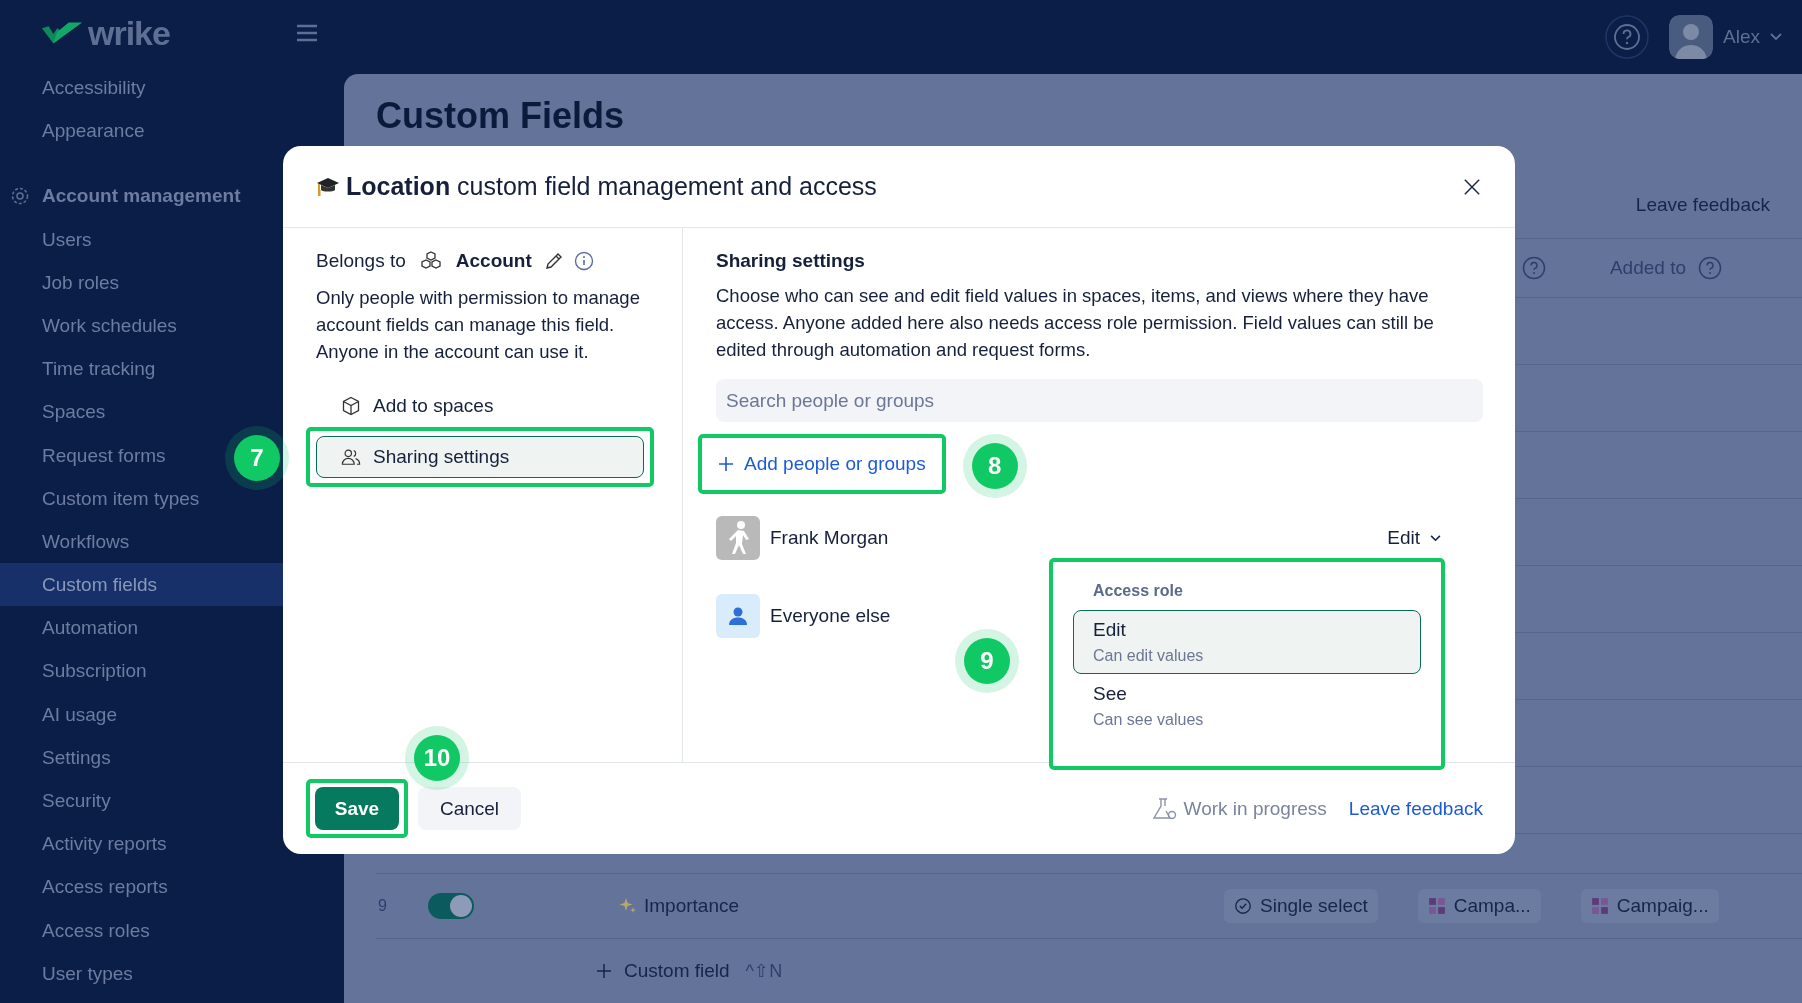 This screenshot has width=1802, height=1003. I want to click on search-field: Search people or groups, so click(1099, 400).